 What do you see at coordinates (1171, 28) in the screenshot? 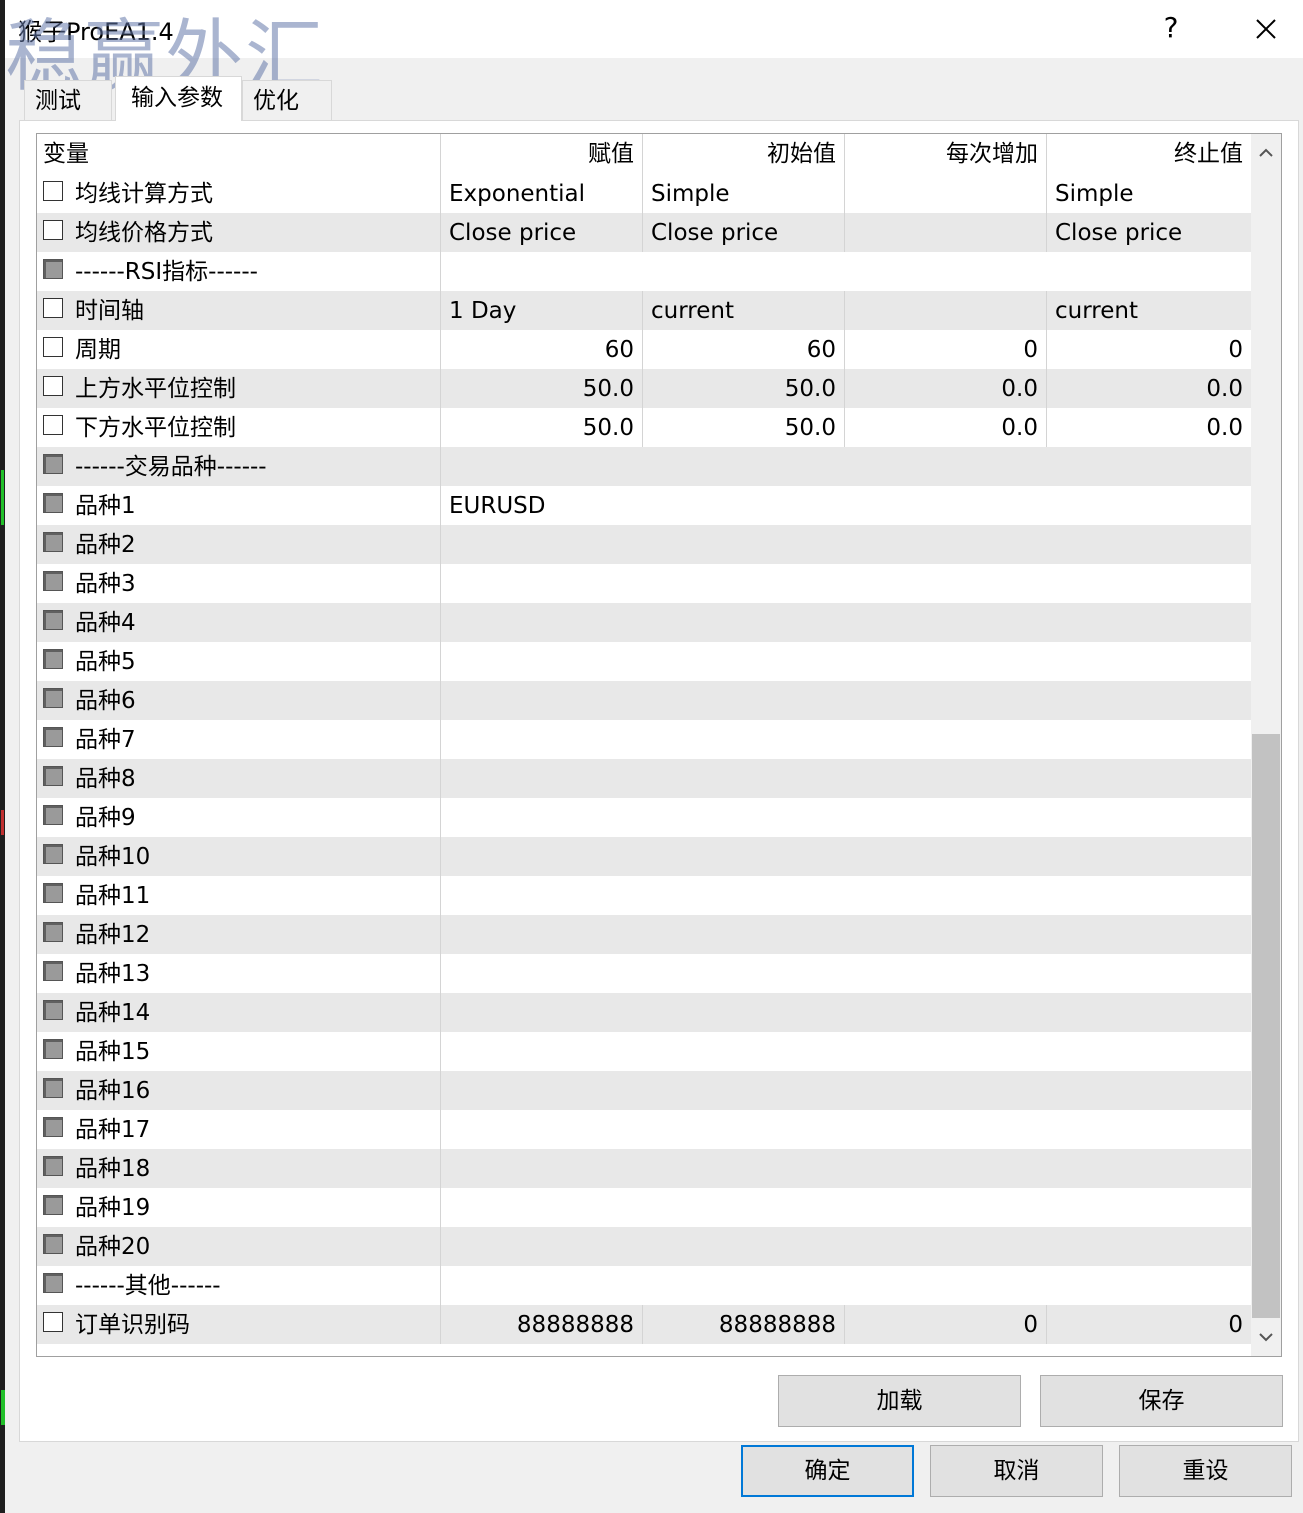
I see `help-button: ?` at bounding box center [1171, 28].